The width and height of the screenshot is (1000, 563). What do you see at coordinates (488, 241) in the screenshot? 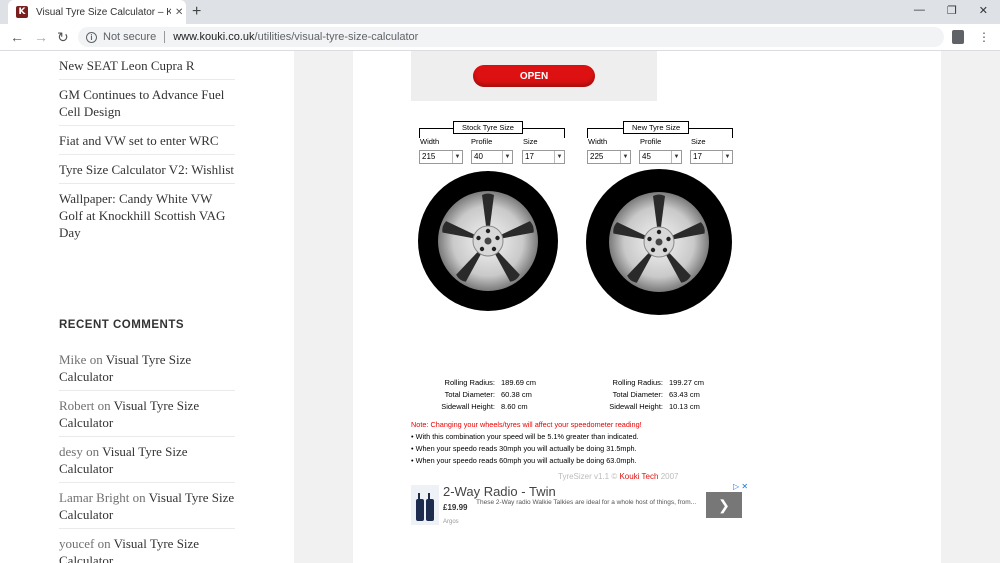
I see `stock-wheel-image` at bounding box center [488, 241].